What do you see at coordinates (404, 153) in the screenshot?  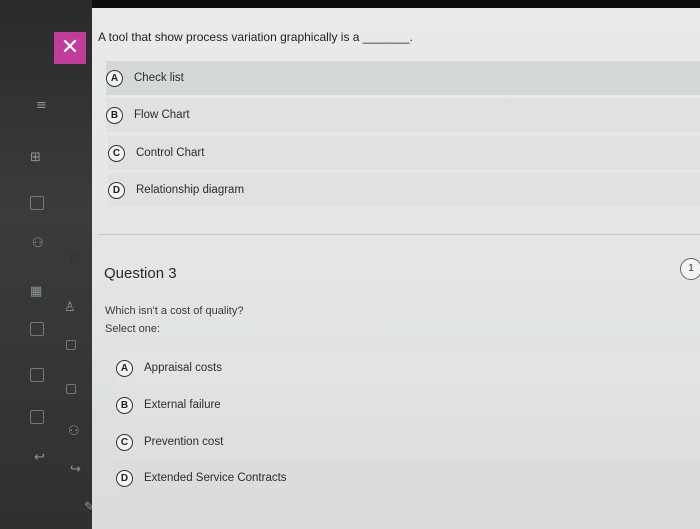 I see `question1-option-c: C Control Chart` at bounding box center [404, 153].